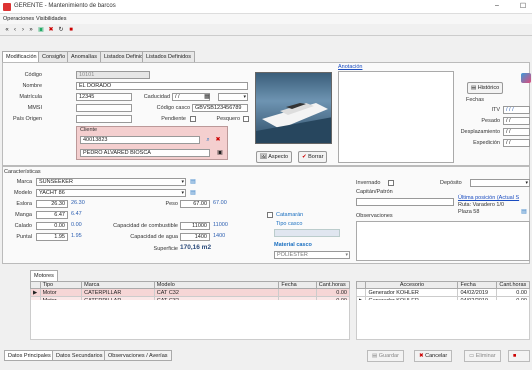 The width and height of the screenshot is (532, 370). Describe the element at coordinates (162, 86) in the screenshot. I see `nombre-field: EL DORADO` at that location.